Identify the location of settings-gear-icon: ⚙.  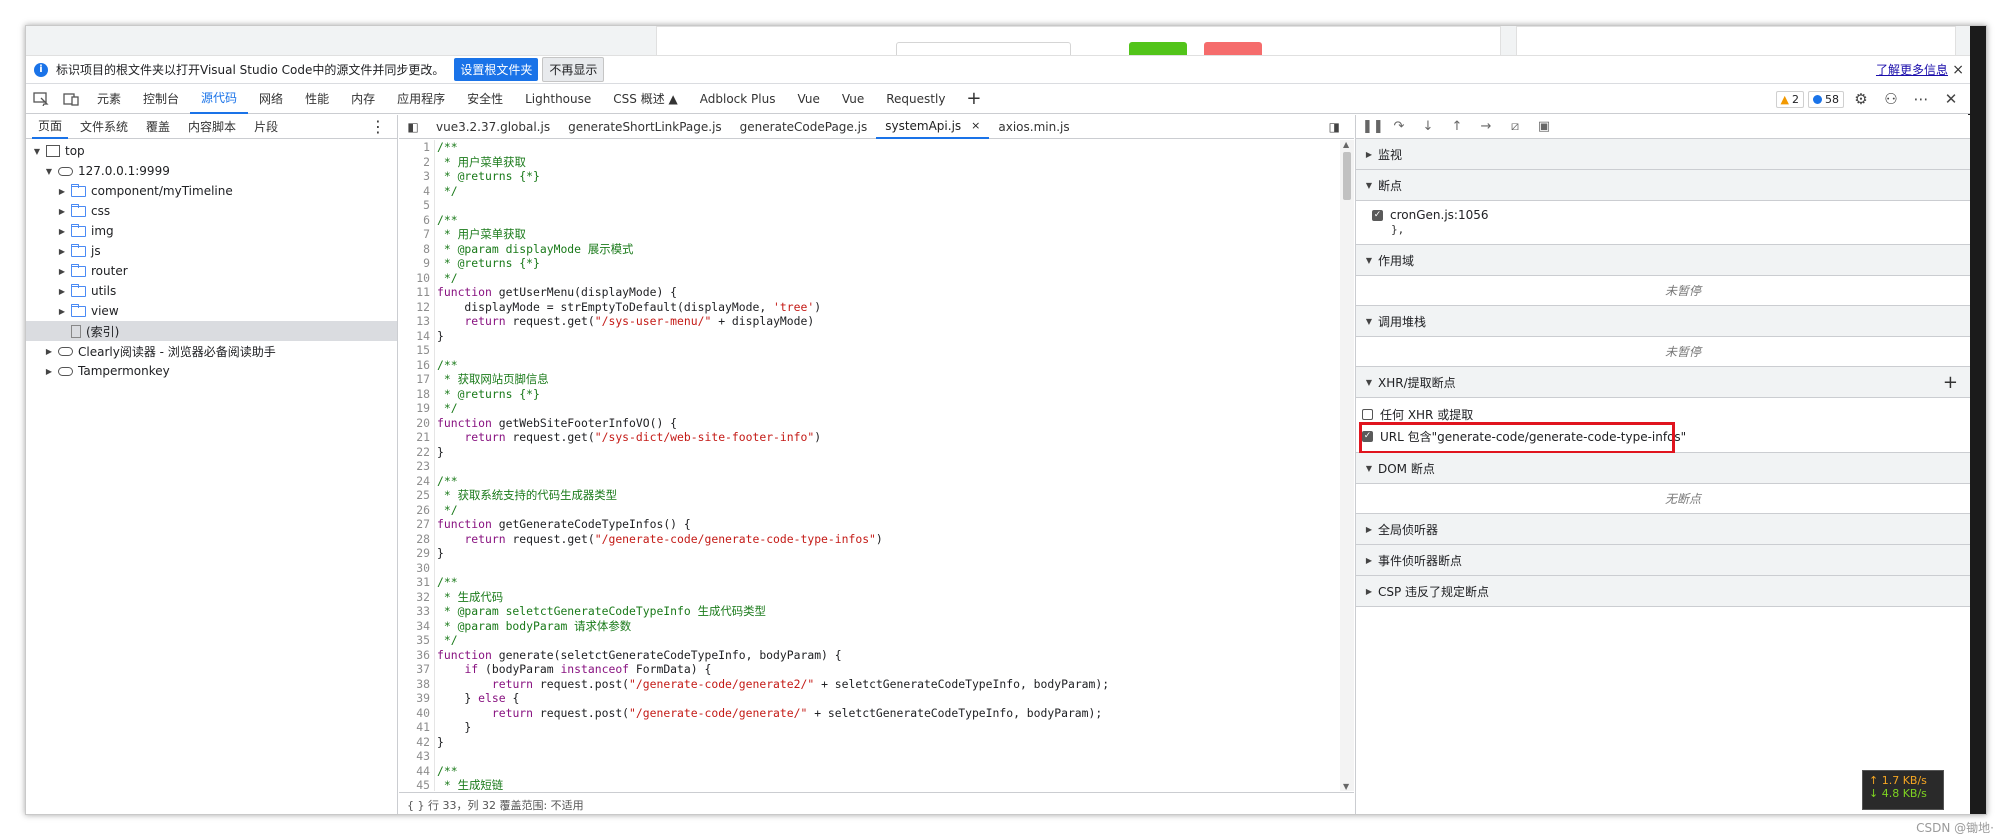
(1861, 99).